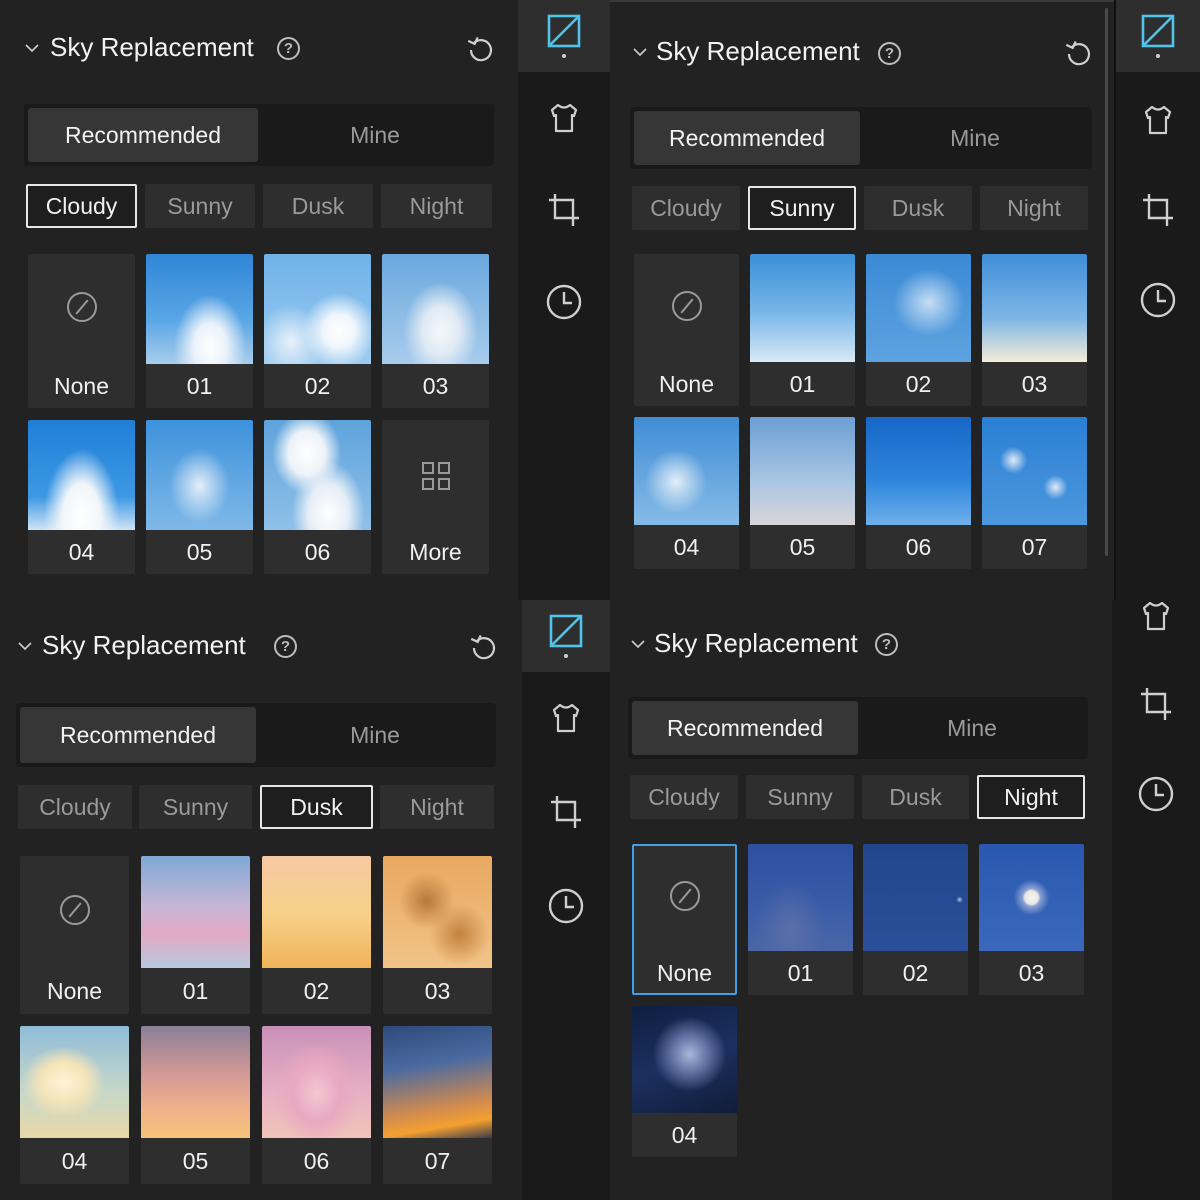 Image resolution: width=1200 pixels, height=1200 pixels. What do you see at coordinates (564, 56) in the screenshot?
I see `active-dot` at bounding box center [564, 56].